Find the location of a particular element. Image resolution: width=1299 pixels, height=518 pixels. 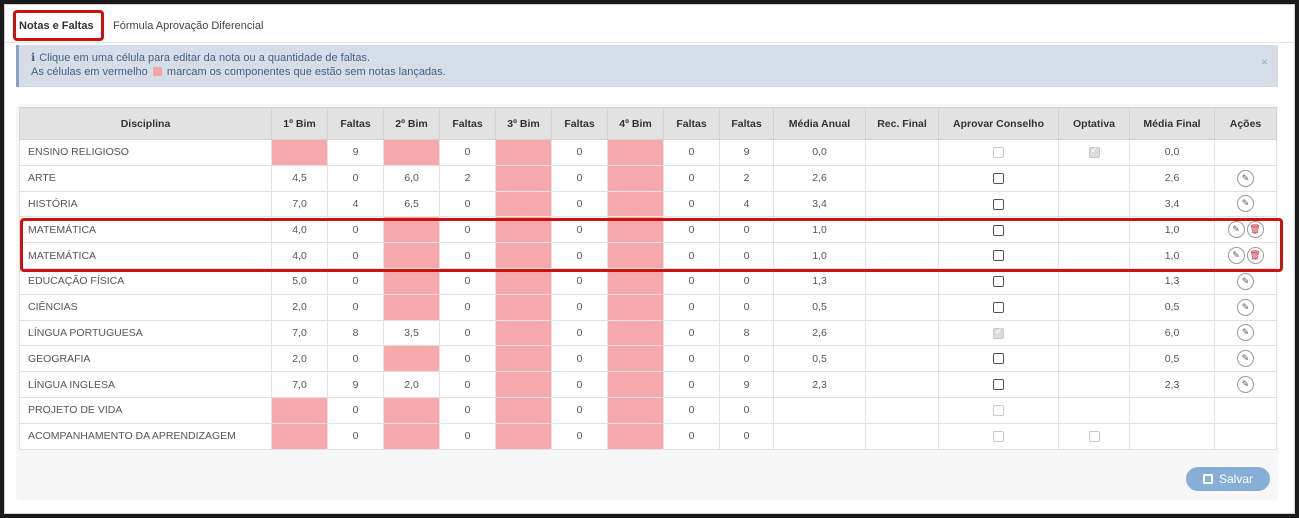

faltas-cell: 9 is located at coordinates (355, 384).